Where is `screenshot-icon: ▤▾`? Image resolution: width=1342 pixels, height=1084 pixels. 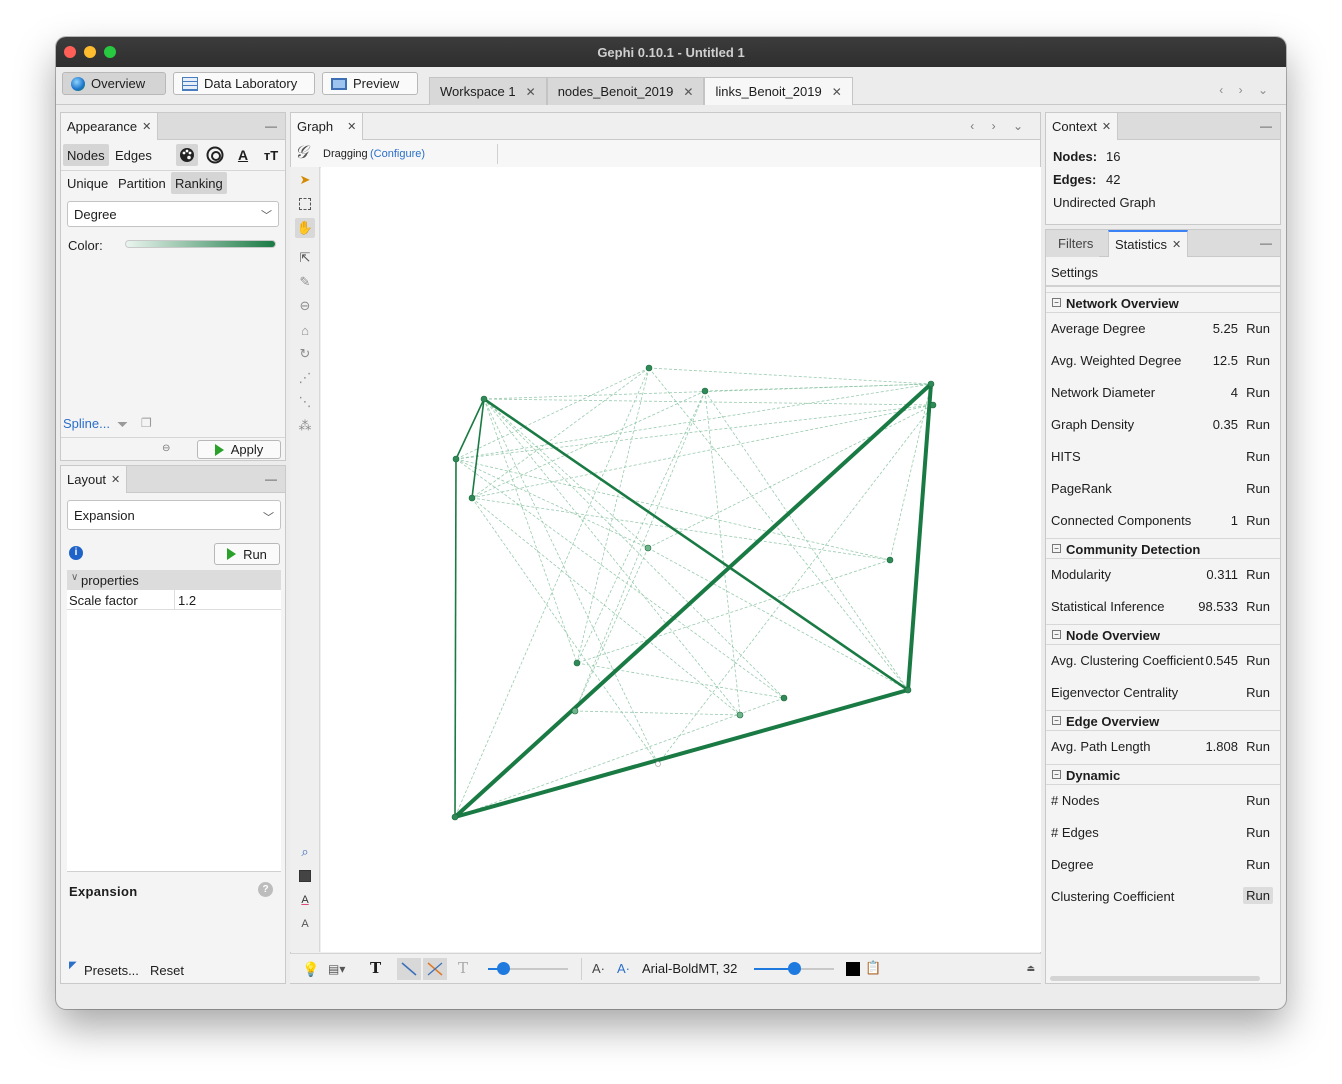
screenshot-icon: ▤▾ is located at coordinates (336, 969).